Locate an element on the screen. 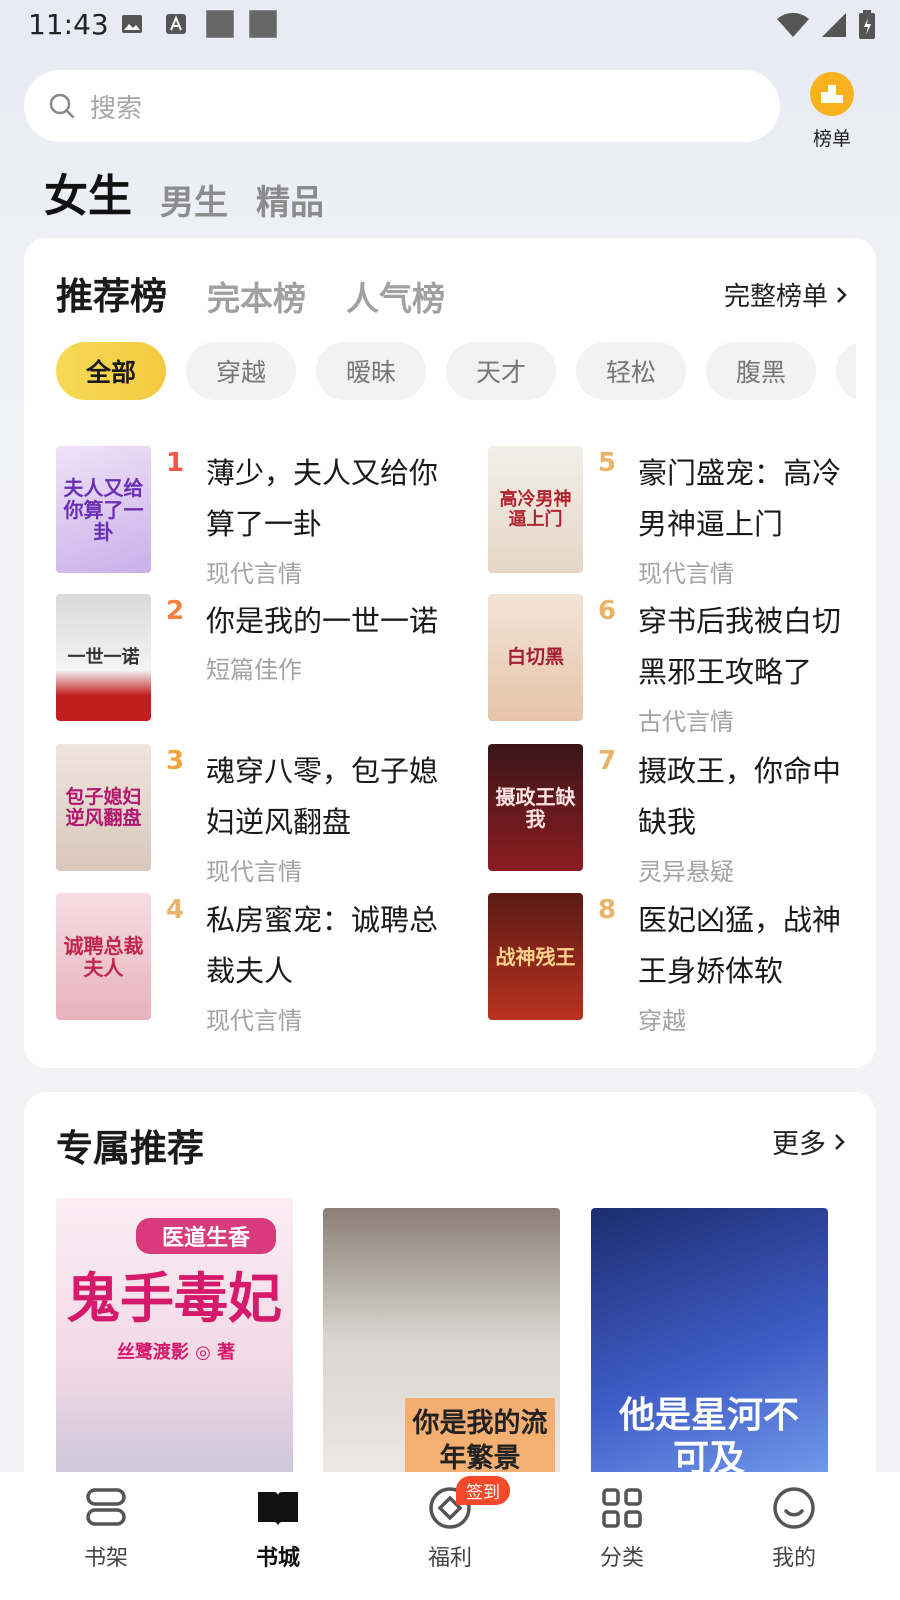  search-input: 搜索 is located at coordinates (402, 106).